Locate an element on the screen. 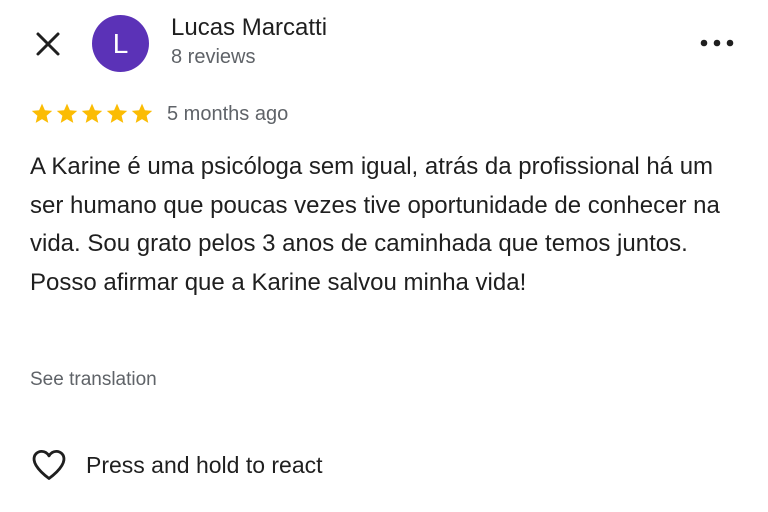 The height and width of the screenshot is (512, 768). more-options-button is located at coordinates (717, 43).